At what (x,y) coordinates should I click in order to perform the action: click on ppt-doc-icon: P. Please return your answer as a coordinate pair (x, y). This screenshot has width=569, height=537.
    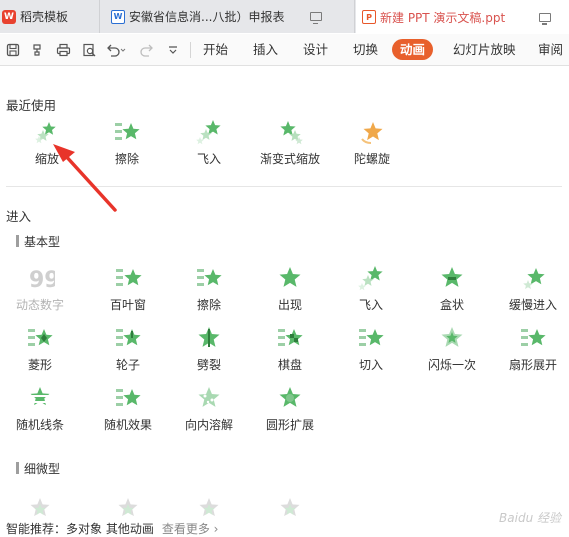
    Looking at the image, I should click on (369, 17).